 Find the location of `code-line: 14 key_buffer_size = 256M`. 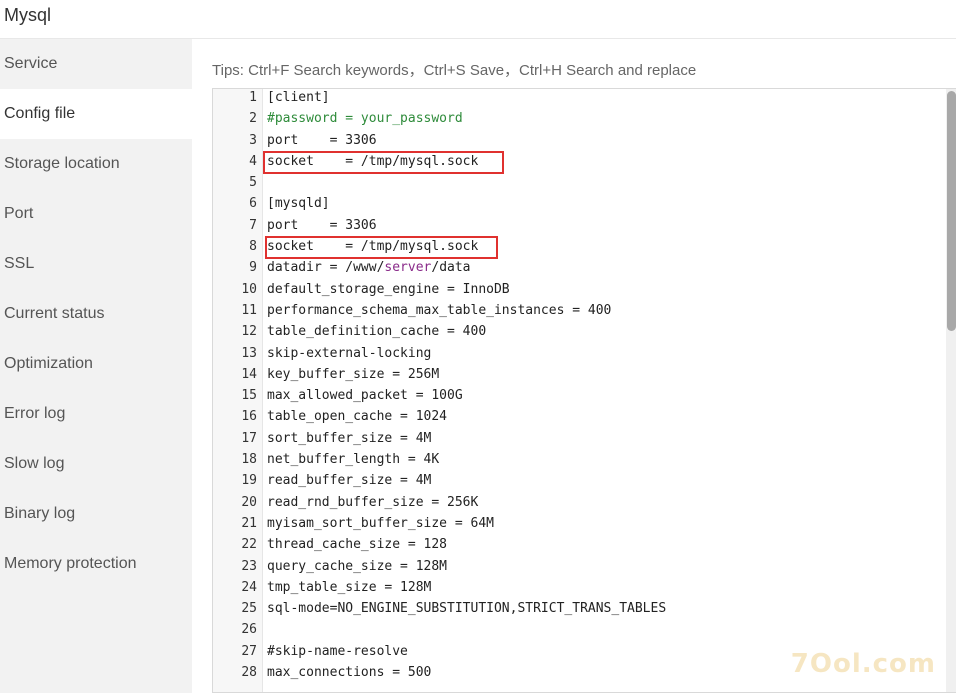

code-line: 14 key_buffer_size = 256M is located at coordinates (579, 376).